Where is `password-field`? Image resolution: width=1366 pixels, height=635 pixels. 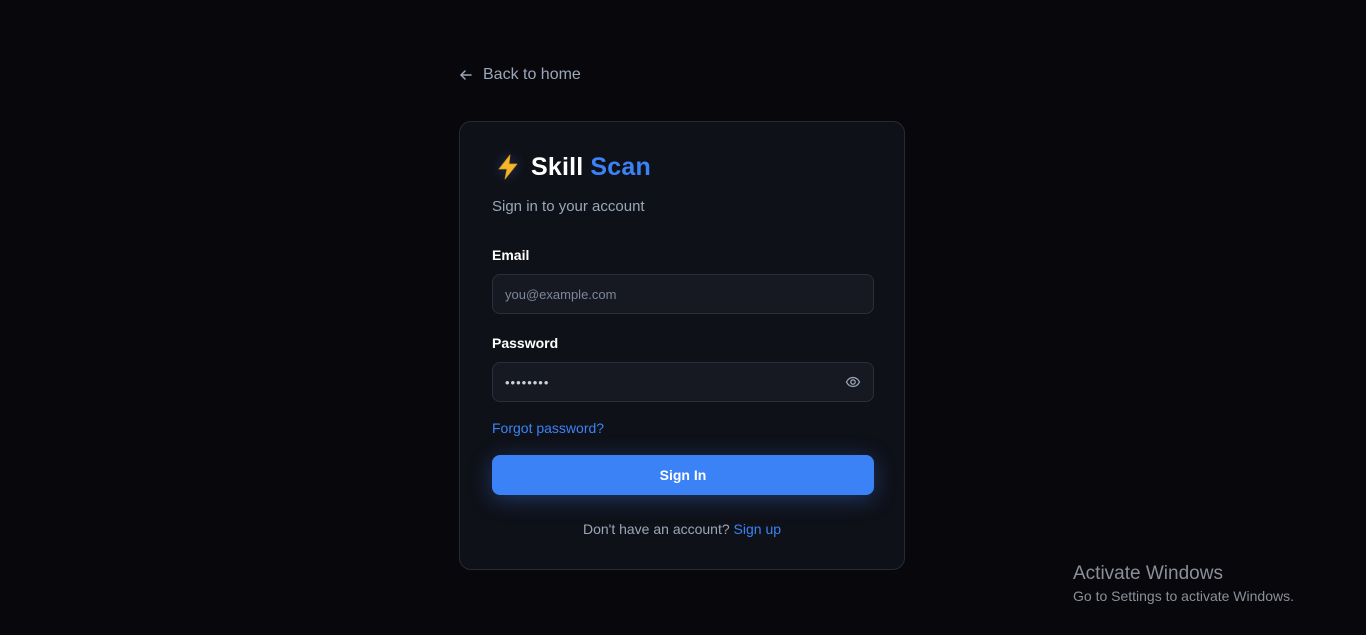
password-field is located at coordinates (683, 382).